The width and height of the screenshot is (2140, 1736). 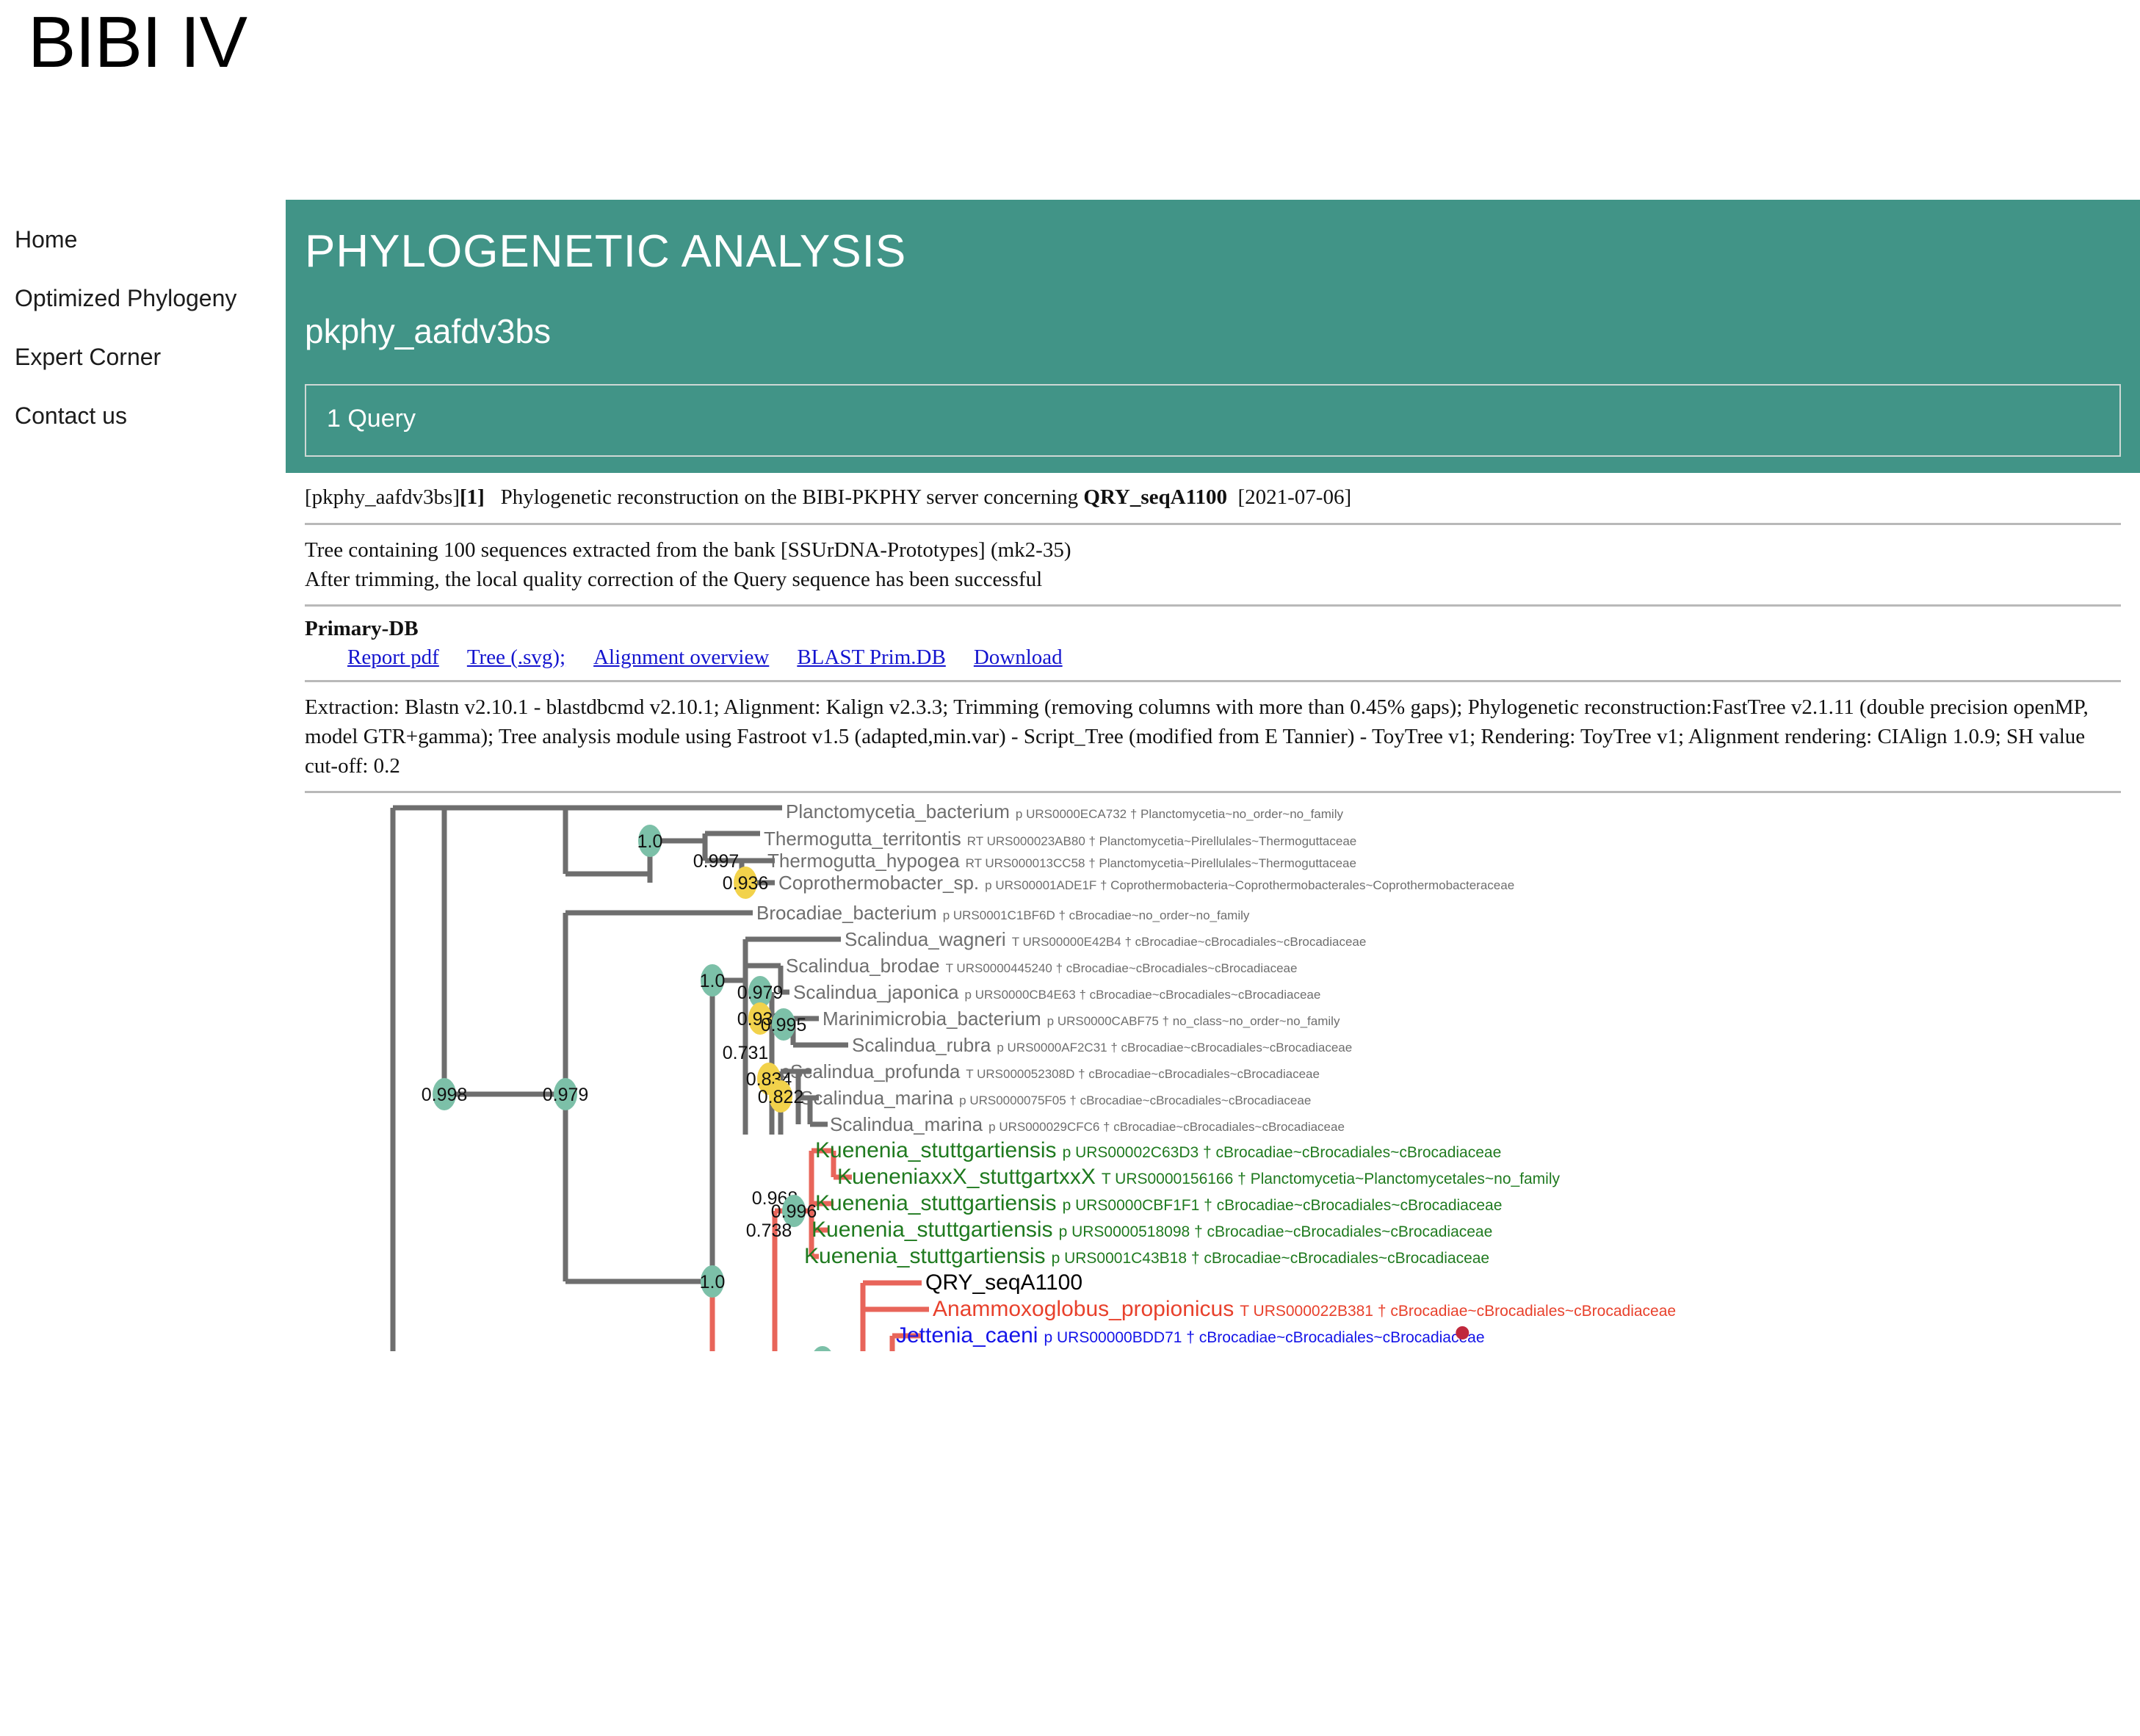 What do you see at coordinates (149, 357) in the screenshot?
I see `sidebar-item-expert-corner: Expert Corner` at bounding box center [149, 357].